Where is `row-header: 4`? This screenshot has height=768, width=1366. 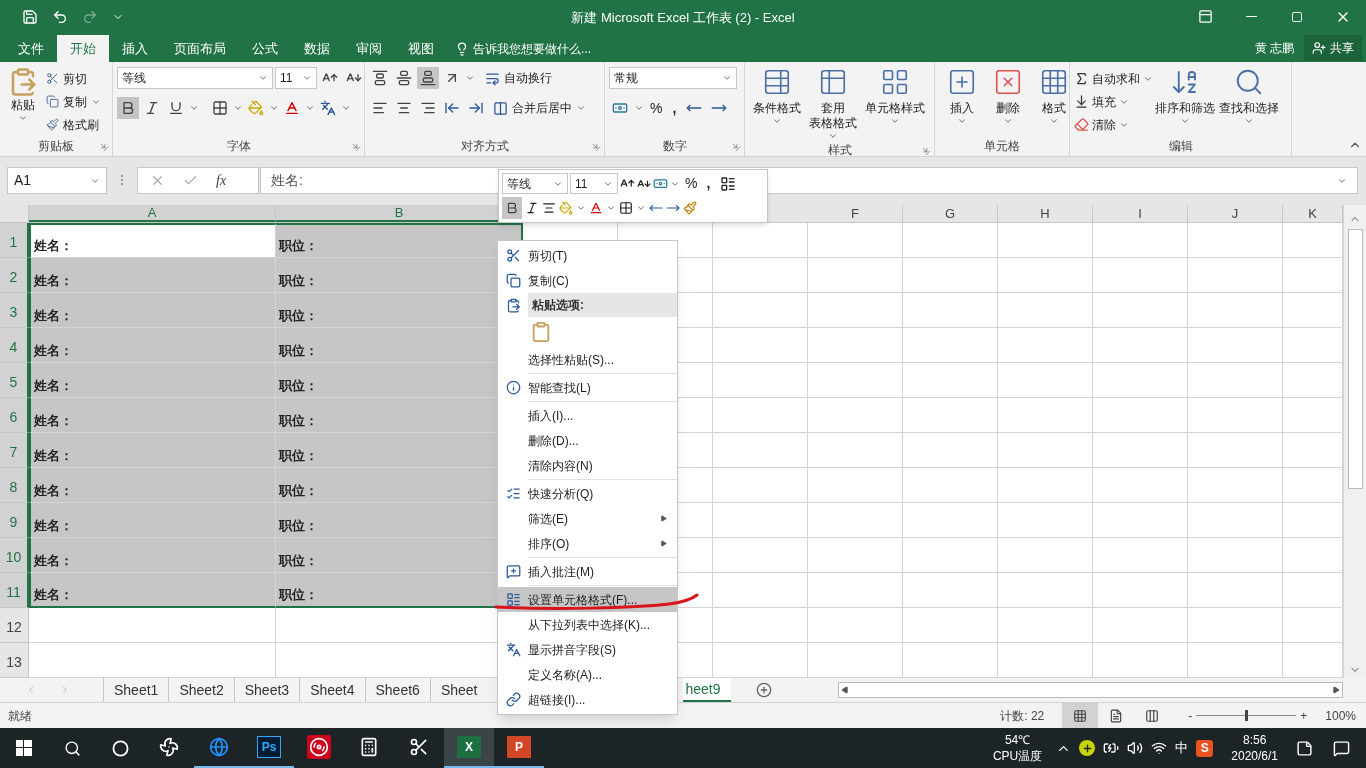 row-header: 4 is located at coordinates (14, 345).